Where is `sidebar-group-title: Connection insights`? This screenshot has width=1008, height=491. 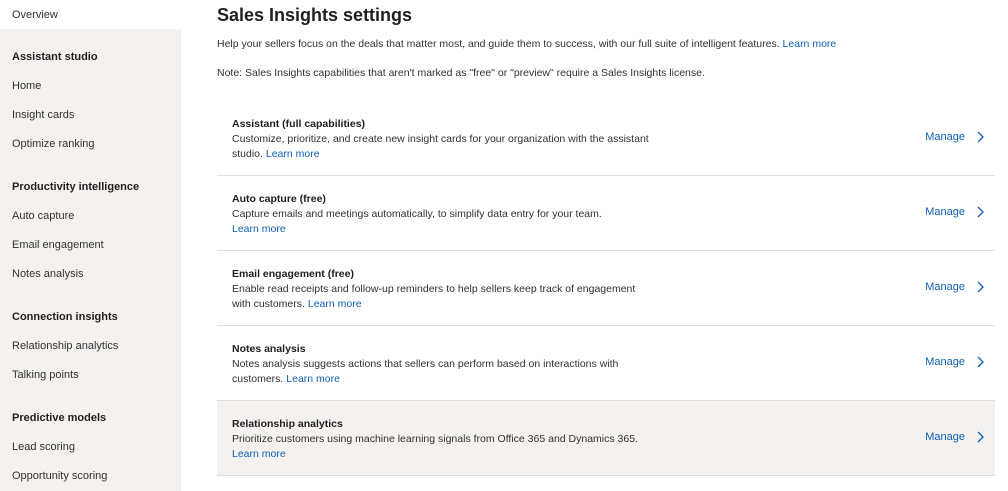
sidebar-group-title: Connection insights is located at coordinates (65, 317).